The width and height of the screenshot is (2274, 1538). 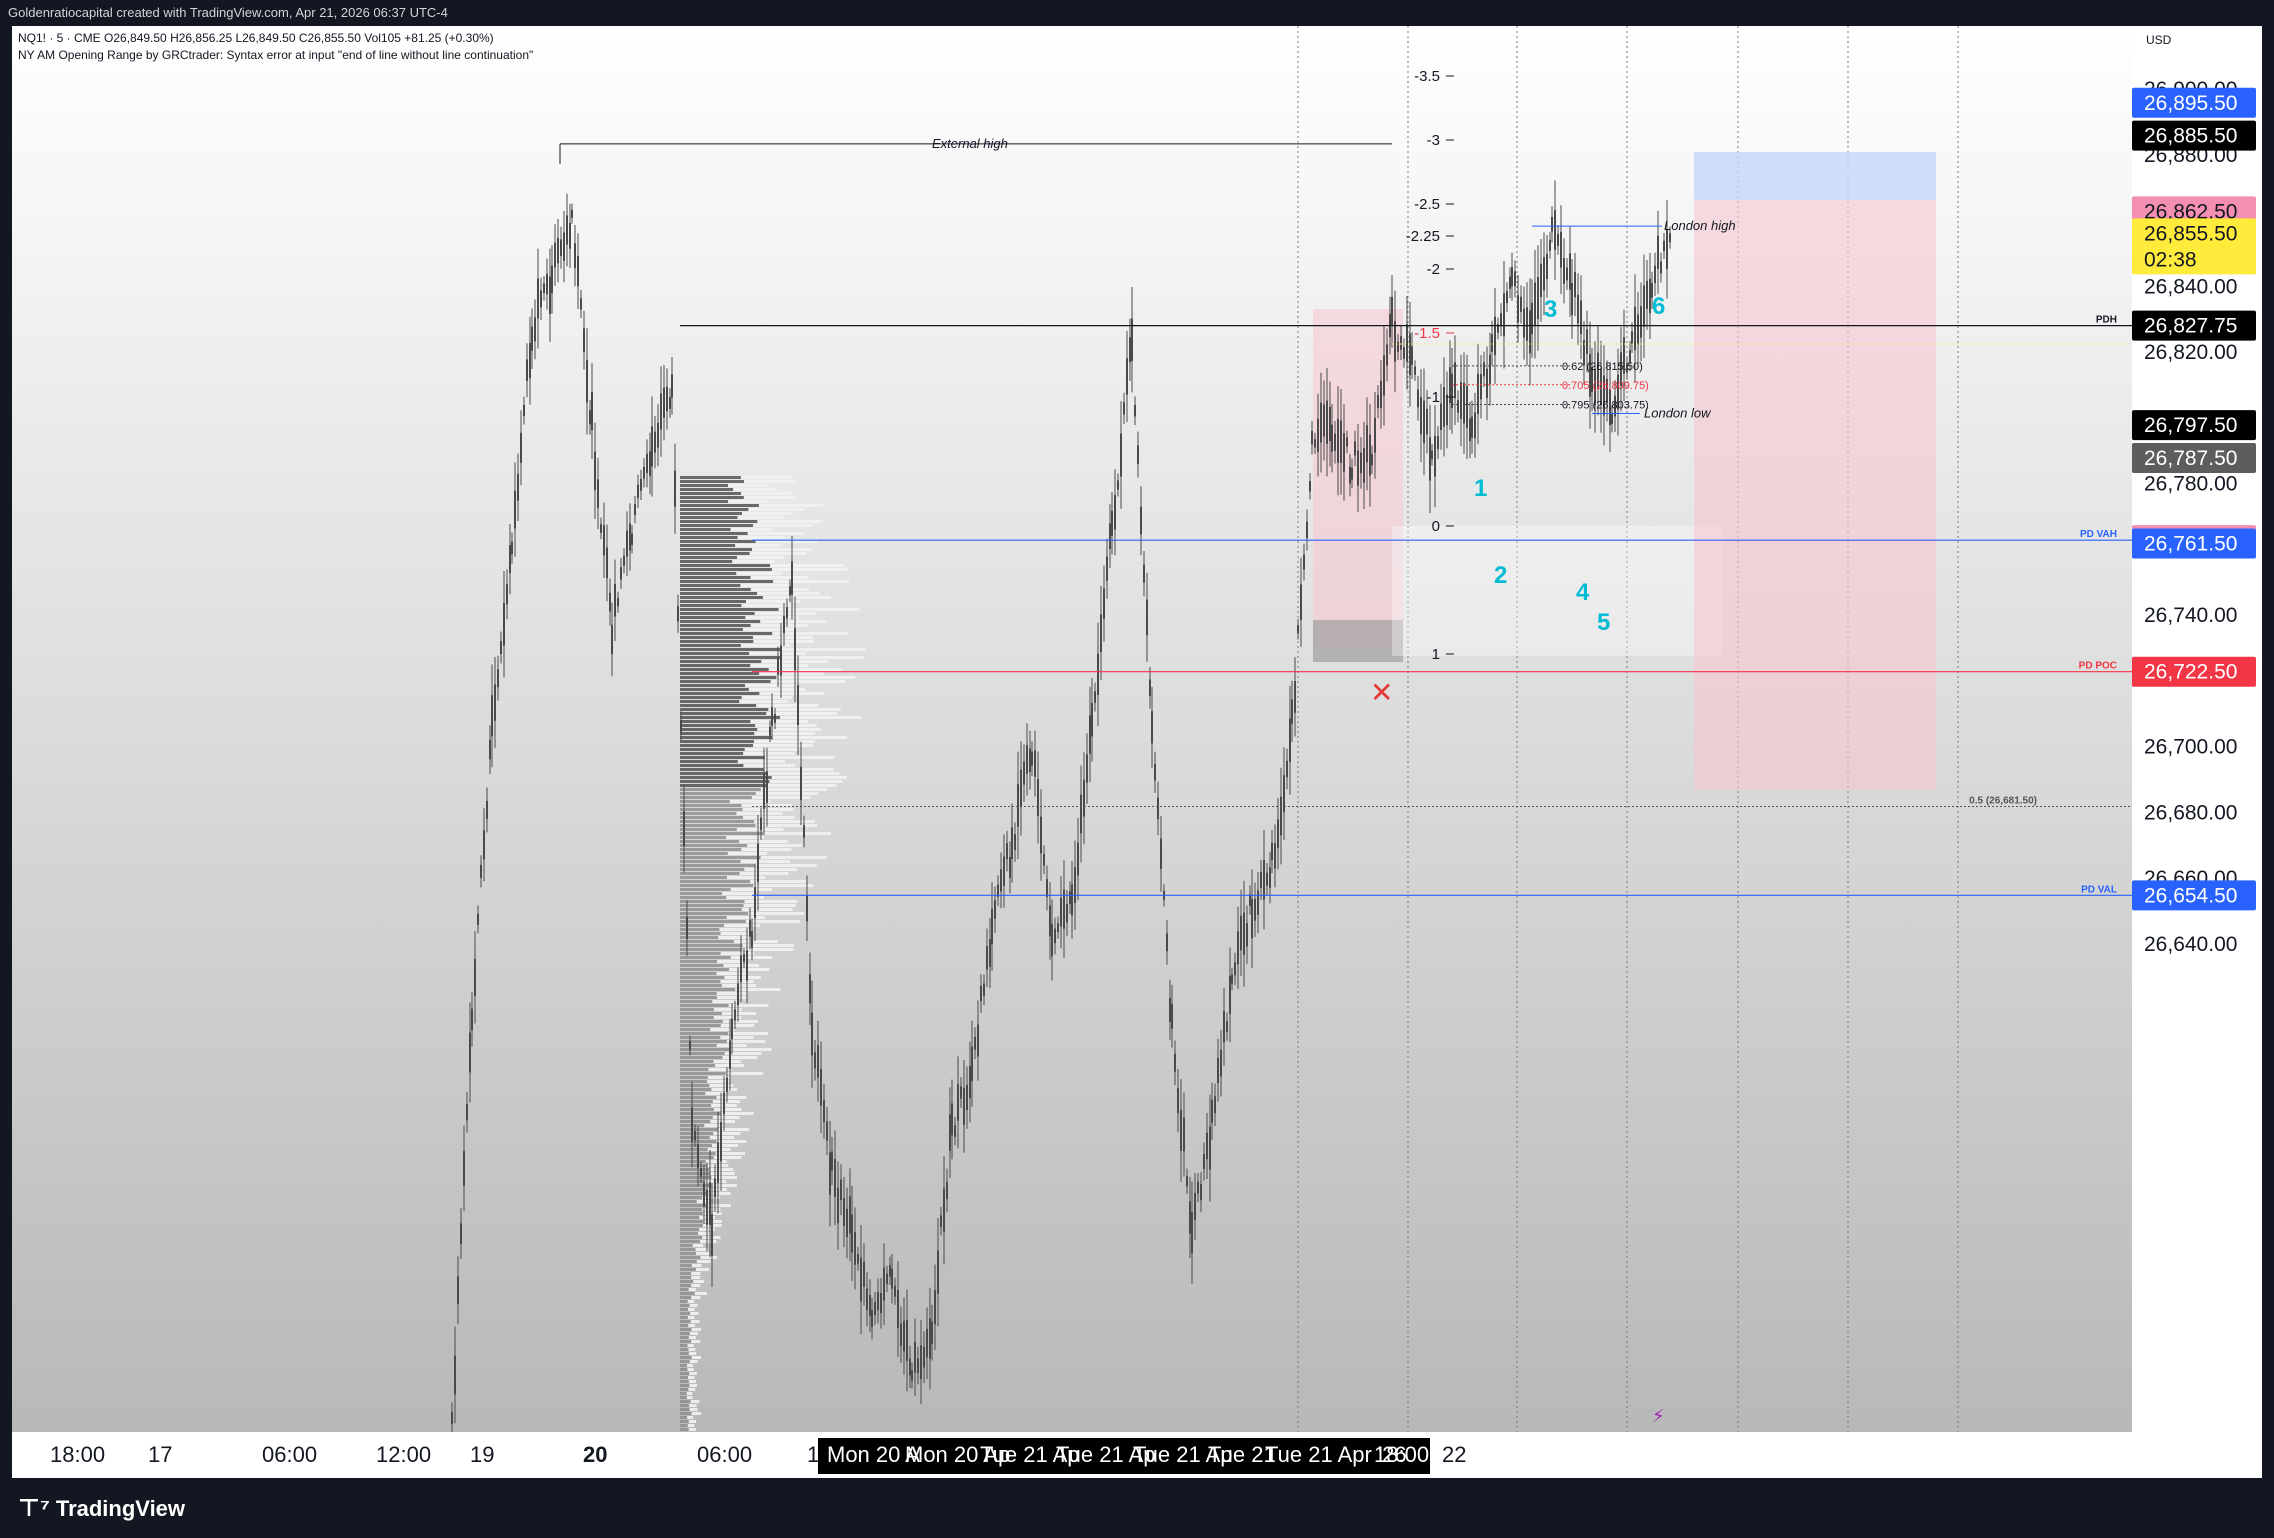 I want to click on time-tick-3: 12:00, so click(x=403, y=1454).